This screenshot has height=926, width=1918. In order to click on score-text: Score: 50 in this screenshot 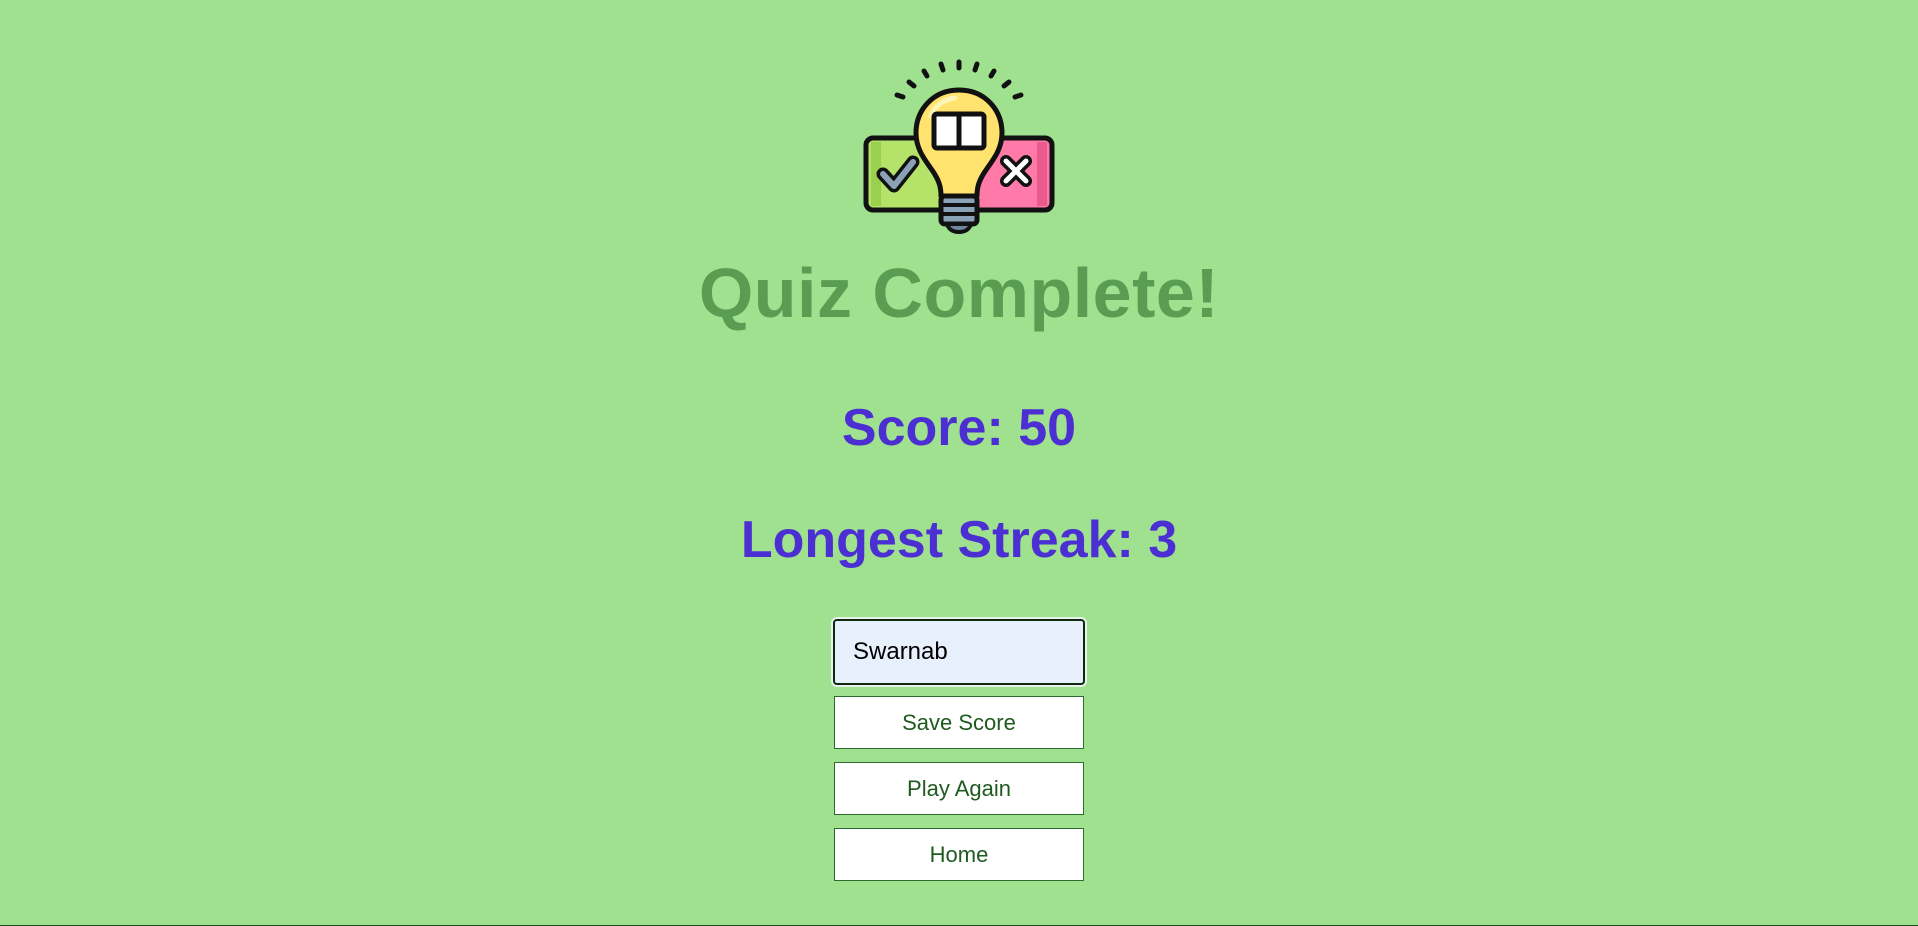, I will do `click(959, 428)`.